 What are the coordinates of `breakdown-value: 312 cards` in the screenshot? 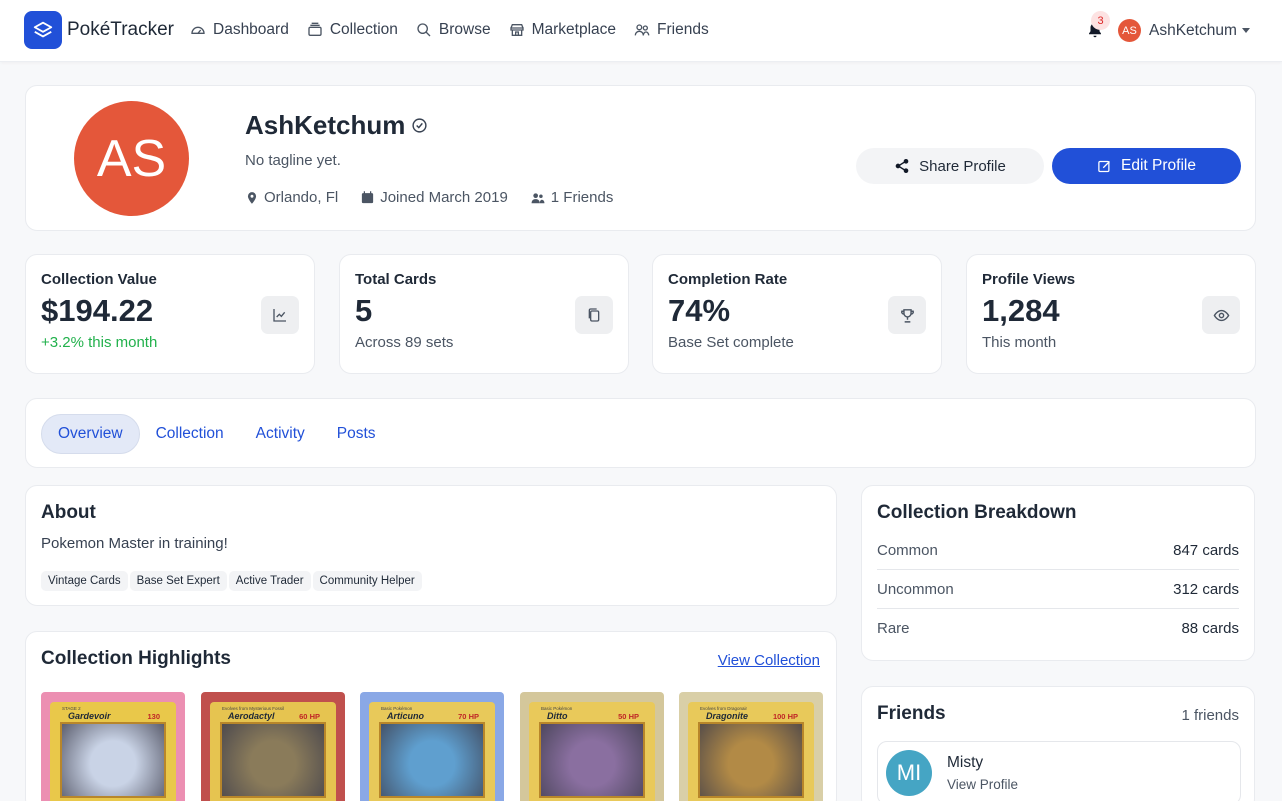 It's located at (1206, 589).